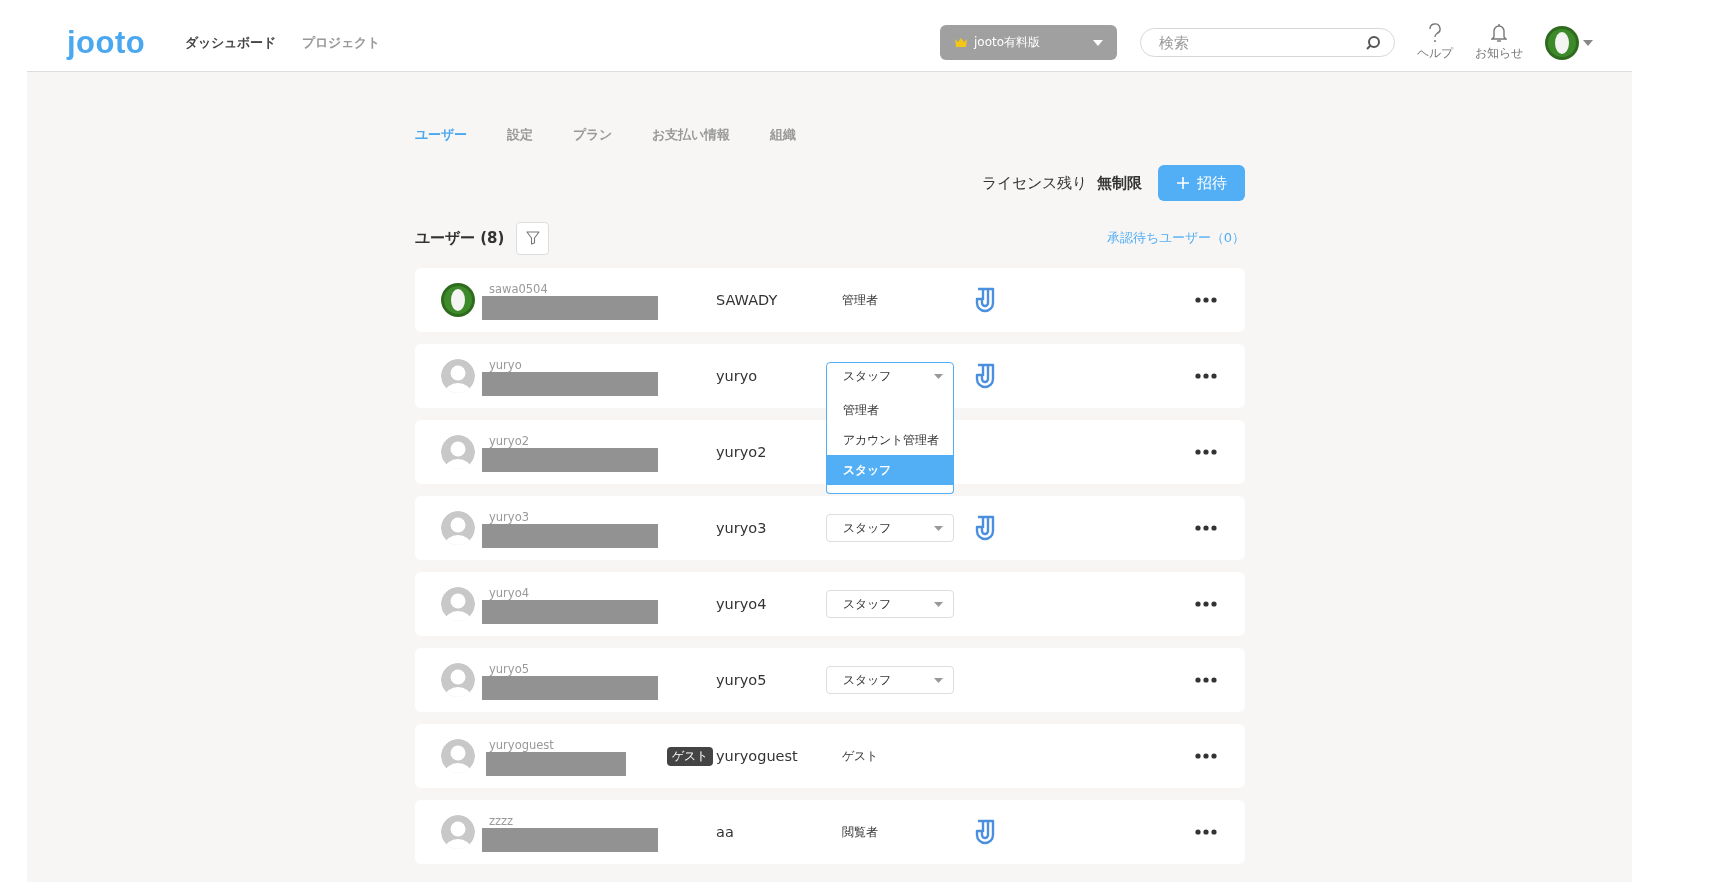  What do you see at coordinates (1028, 42) in the screenshot?
I see `plan-dropdown: jooto有料版` at bounding box center [1028, 42].